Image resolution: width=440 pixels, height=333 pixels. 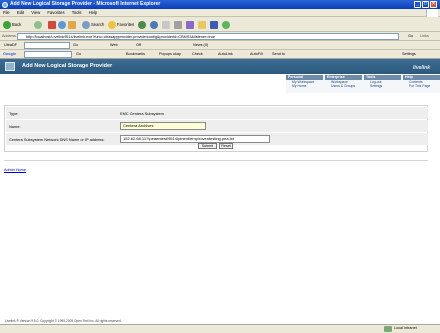 I want to click on messenger-icon, so click(x=226, y=24).